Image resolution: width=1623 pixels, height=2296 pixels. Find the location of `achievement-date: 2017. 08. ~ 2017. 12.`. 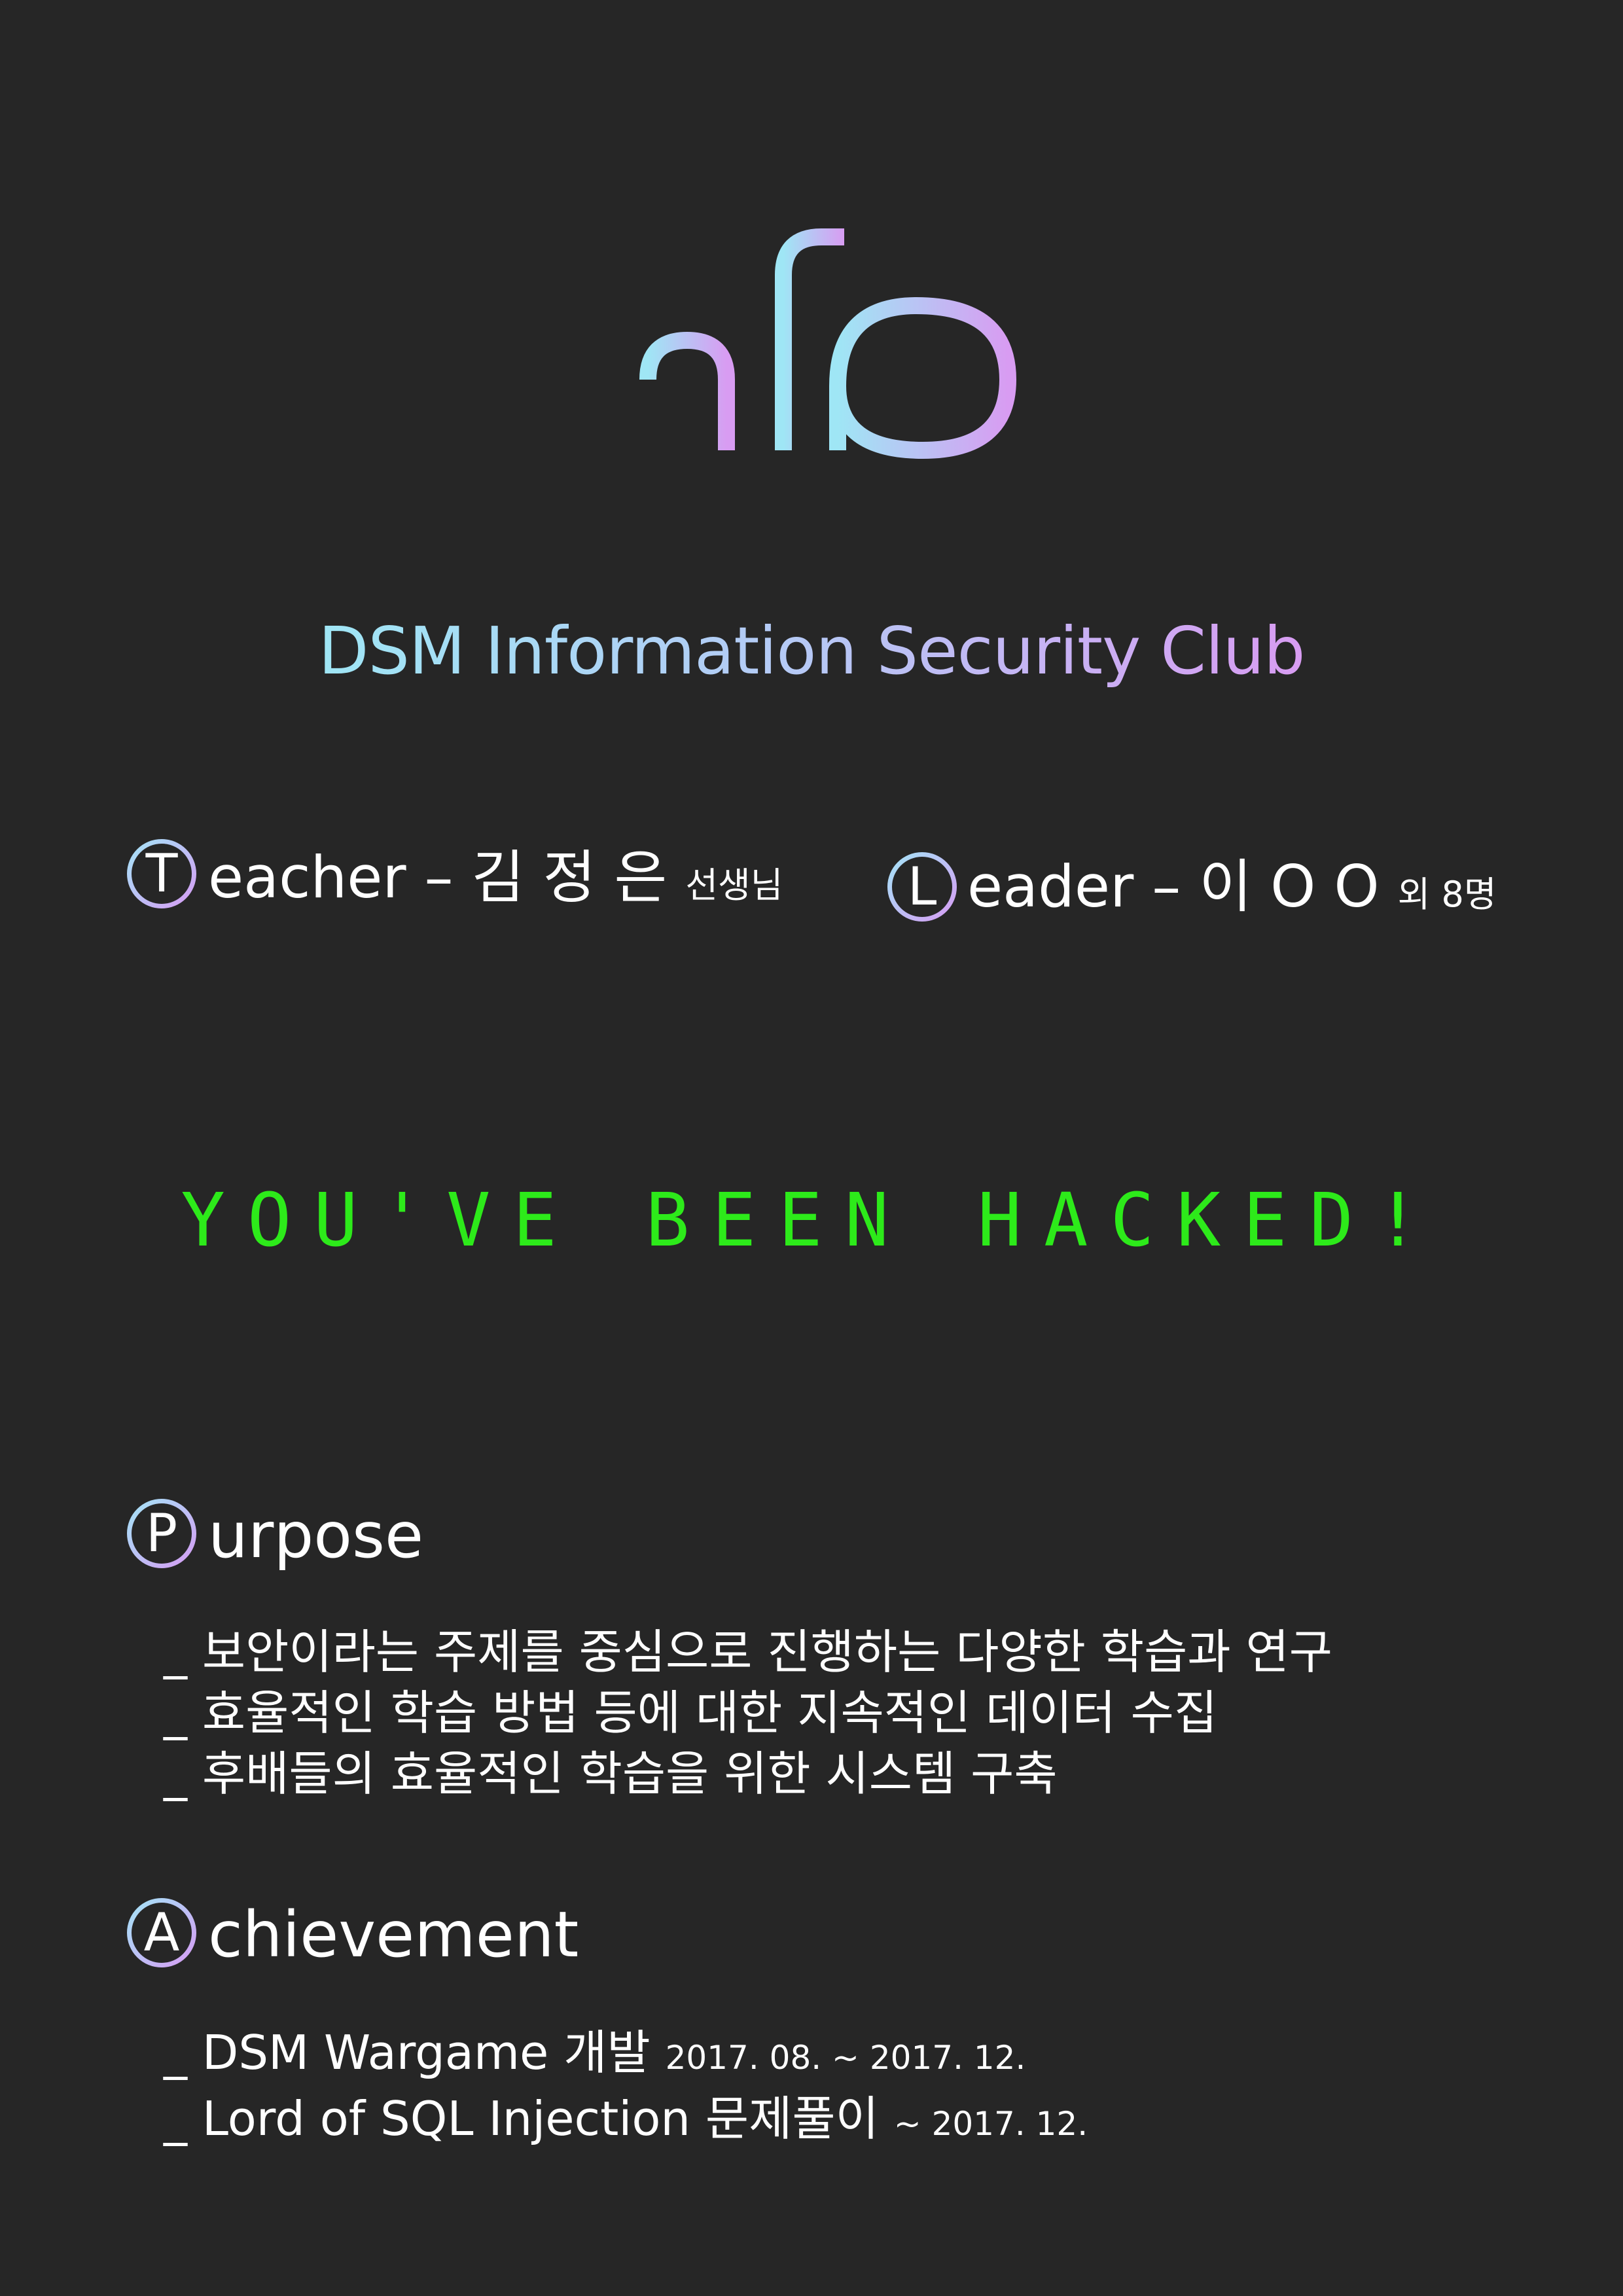

achievement-date: 2017. 08. ~ 2017. 12. is located at coordinates (845, 2058).